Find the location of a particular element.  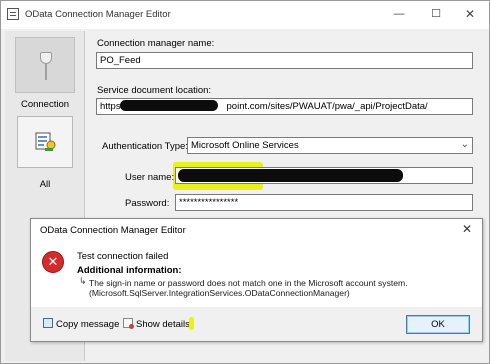

connection-manager-name-input: PO_Feed is located at coordinates (284, 60).